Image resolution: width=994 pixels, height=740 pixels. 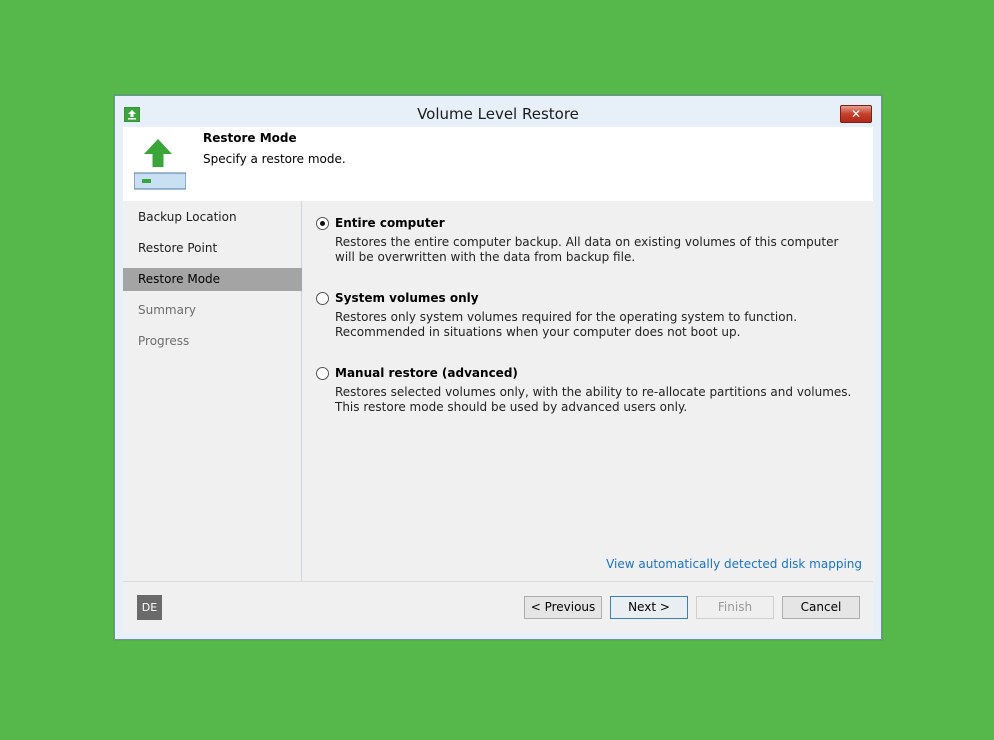 I want to click on nav-item-summary: Summary, so click(x=167, y=310).